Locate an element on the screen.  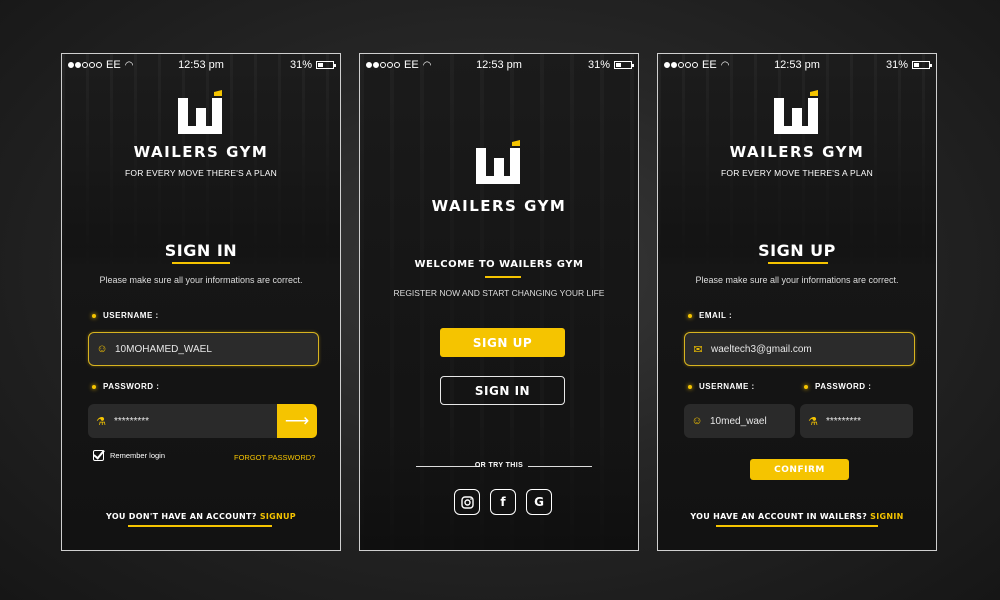
signup-prompt: YOU DON'T HAVE AN ACCOUNT? SIGNUP is located at coordinates (201, 516).